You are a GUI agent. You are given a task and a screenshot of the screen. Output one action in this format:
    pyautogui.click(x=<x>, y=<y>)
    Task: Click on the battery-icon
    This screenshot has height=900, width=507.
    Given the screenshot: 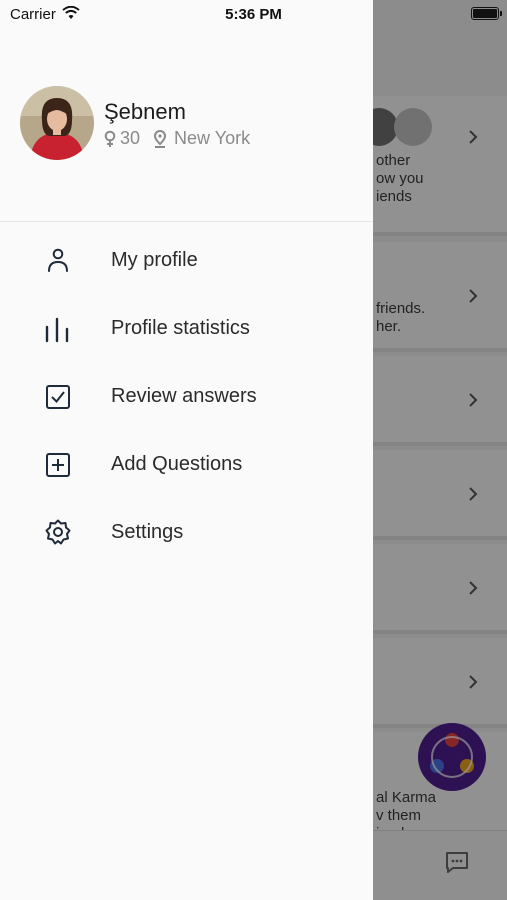 What is the action you would take?
    pyautogui.click(x=486, y=13)
    